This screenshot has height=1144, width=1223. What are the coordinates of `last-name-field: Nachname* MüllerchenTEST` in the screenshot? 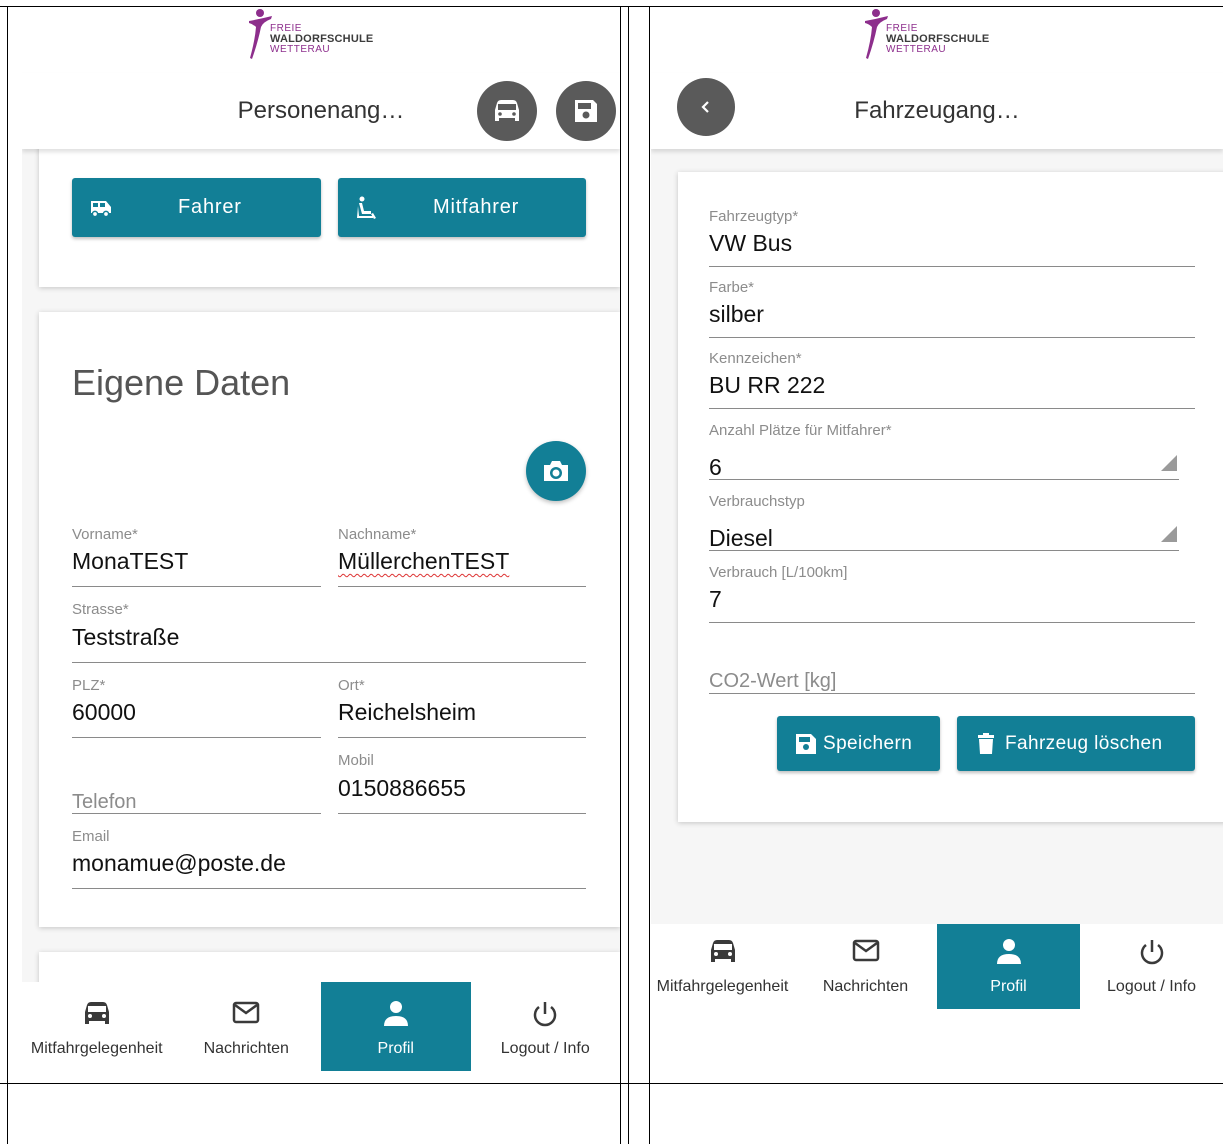 It's located at (462, 555).